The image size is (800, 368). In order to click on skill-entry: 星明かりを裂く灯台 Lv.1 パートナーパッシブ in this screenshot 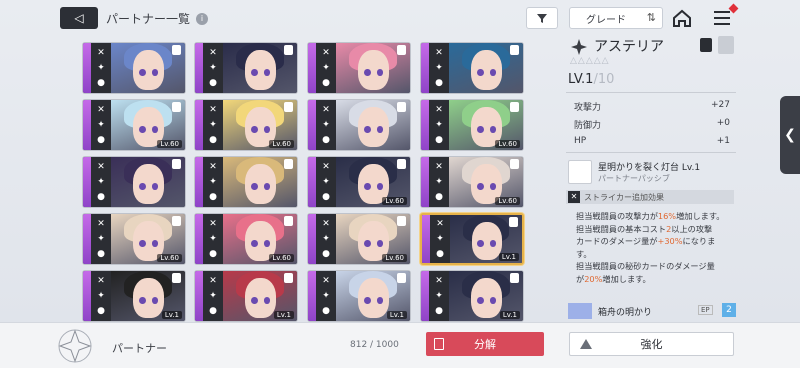, I will do `click(651, 173)`.